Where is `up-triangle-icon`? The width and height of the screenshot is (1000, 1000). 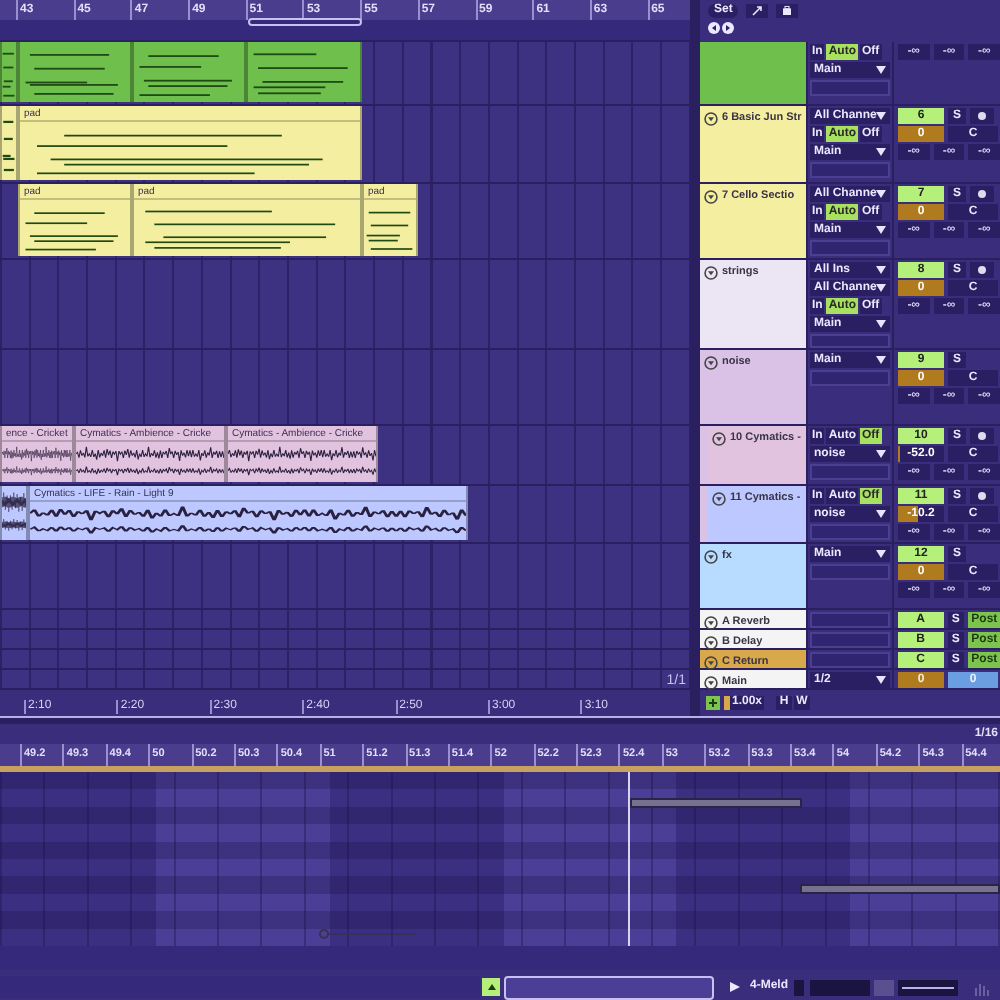
up-triangle-icon is located at coordinates (491, 987).